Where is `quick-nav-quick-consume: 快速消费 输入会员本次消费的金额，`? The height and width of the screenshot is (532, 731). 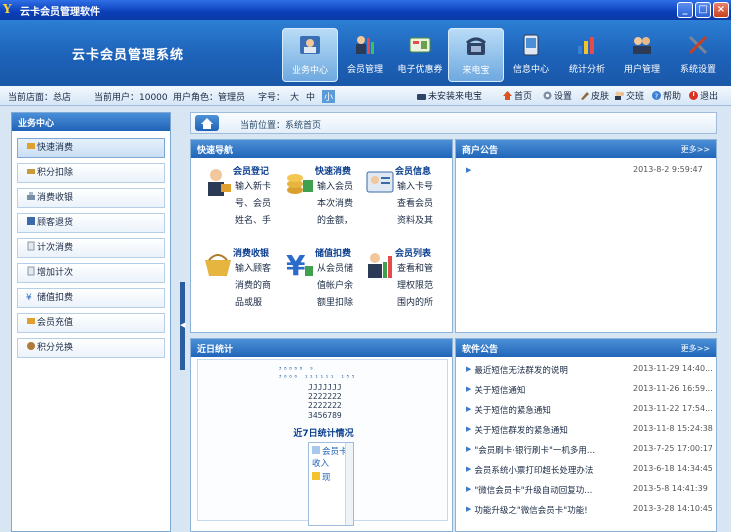 quick-nav-quick-consume: 快速消费 输入会员本次消费的金额， is located at coordinates (325, 203).